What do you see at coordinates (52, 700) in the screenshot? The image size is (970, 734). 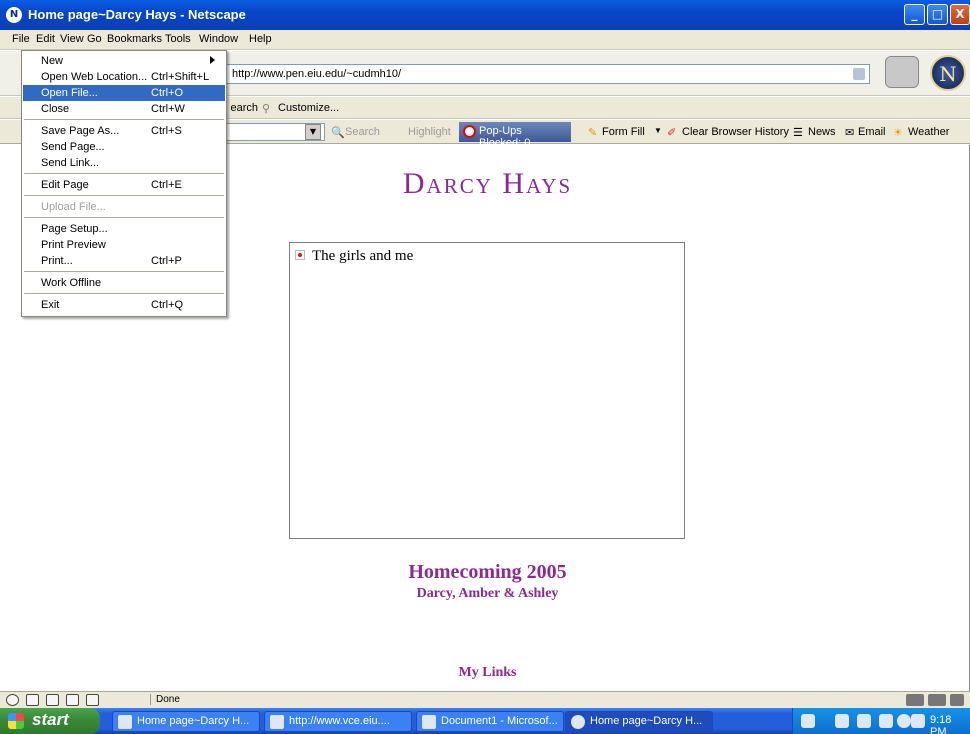 I see `aim-icon` at bounding box center [52, 700].